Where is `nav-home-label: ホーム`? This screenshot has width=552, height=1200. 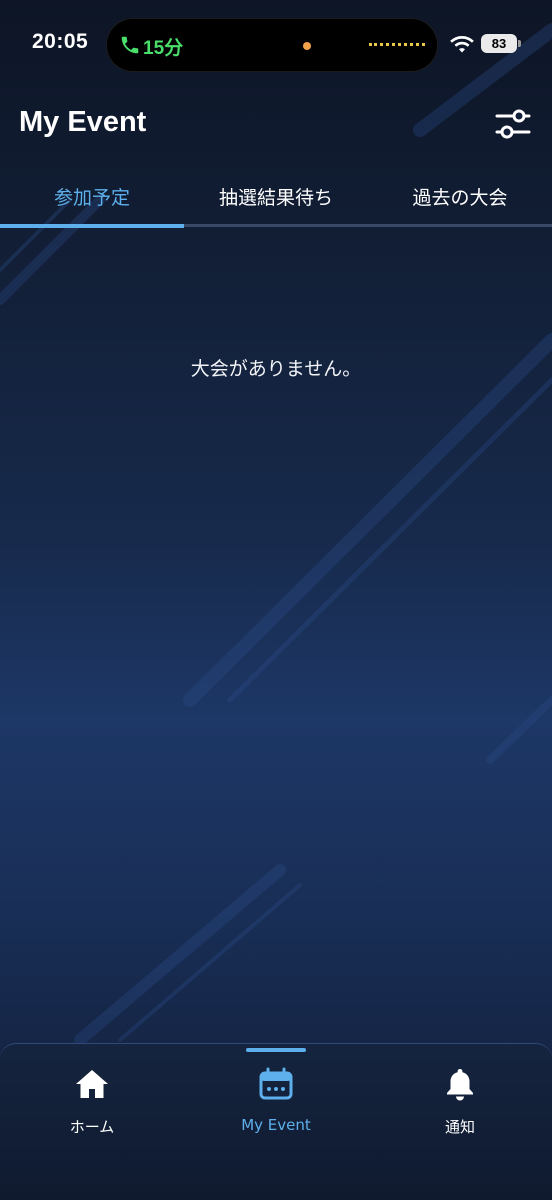
nav-home-label: ホーム is located at coordinates (92, 1127).